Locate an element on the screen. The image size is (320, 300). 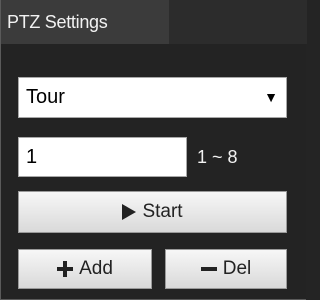
tour-number-value: 1 is located at coordinates (32, 157).